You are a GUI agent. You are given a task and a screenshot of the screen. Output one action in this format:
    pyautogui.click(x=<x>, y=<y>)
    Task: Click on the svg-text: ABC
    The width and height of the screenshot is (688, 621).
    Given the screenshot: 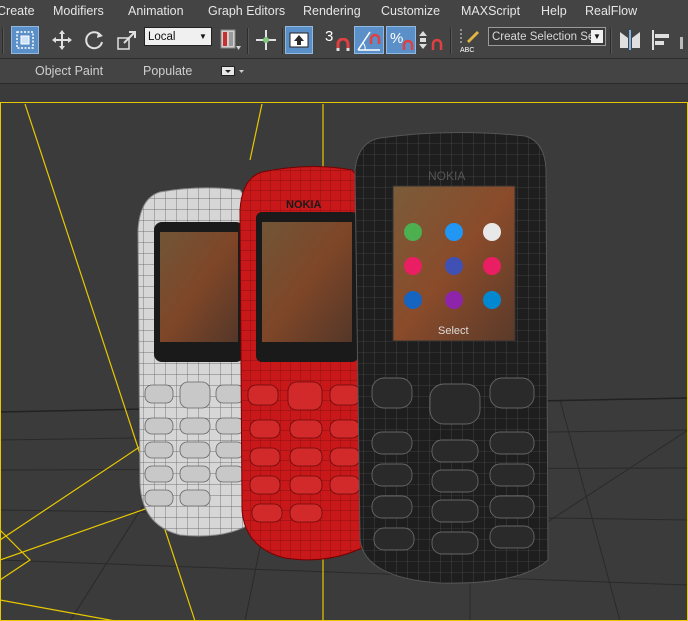 What is the action you would take?
    pyautogui.click(x=467, y=50)
    